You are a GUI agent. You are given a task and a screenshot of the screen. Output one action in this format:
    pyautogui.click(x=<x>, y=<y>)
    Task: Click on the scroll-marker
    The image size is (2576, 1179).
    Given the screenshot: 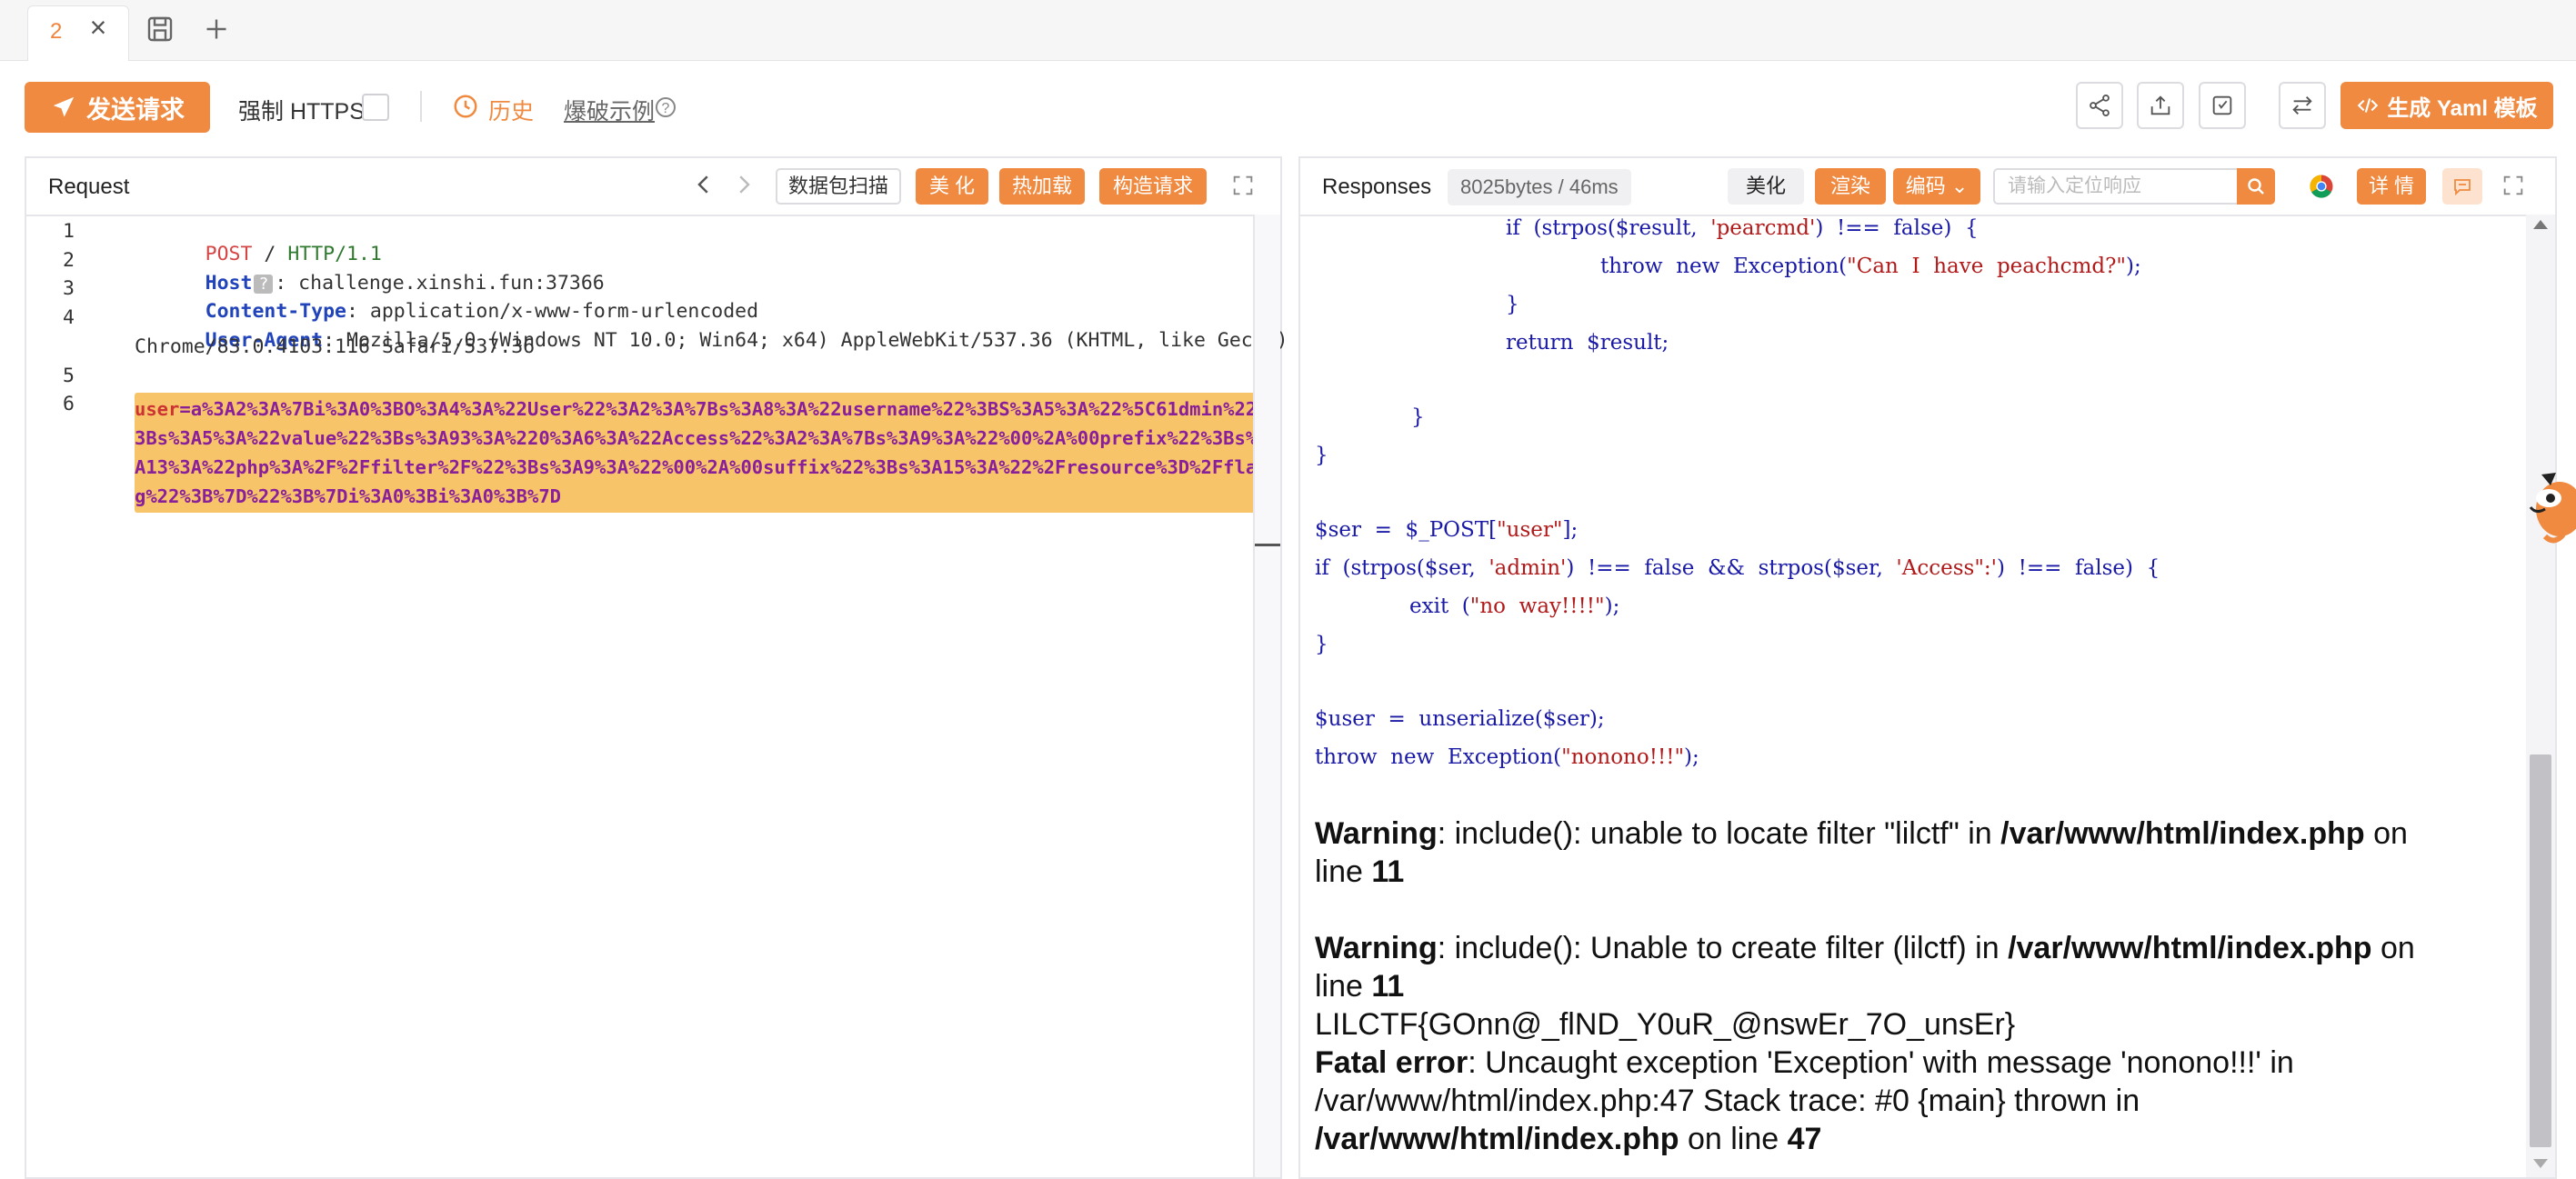 What is the action you would take?
    pyautogui.click(x=1267, y=545)
    